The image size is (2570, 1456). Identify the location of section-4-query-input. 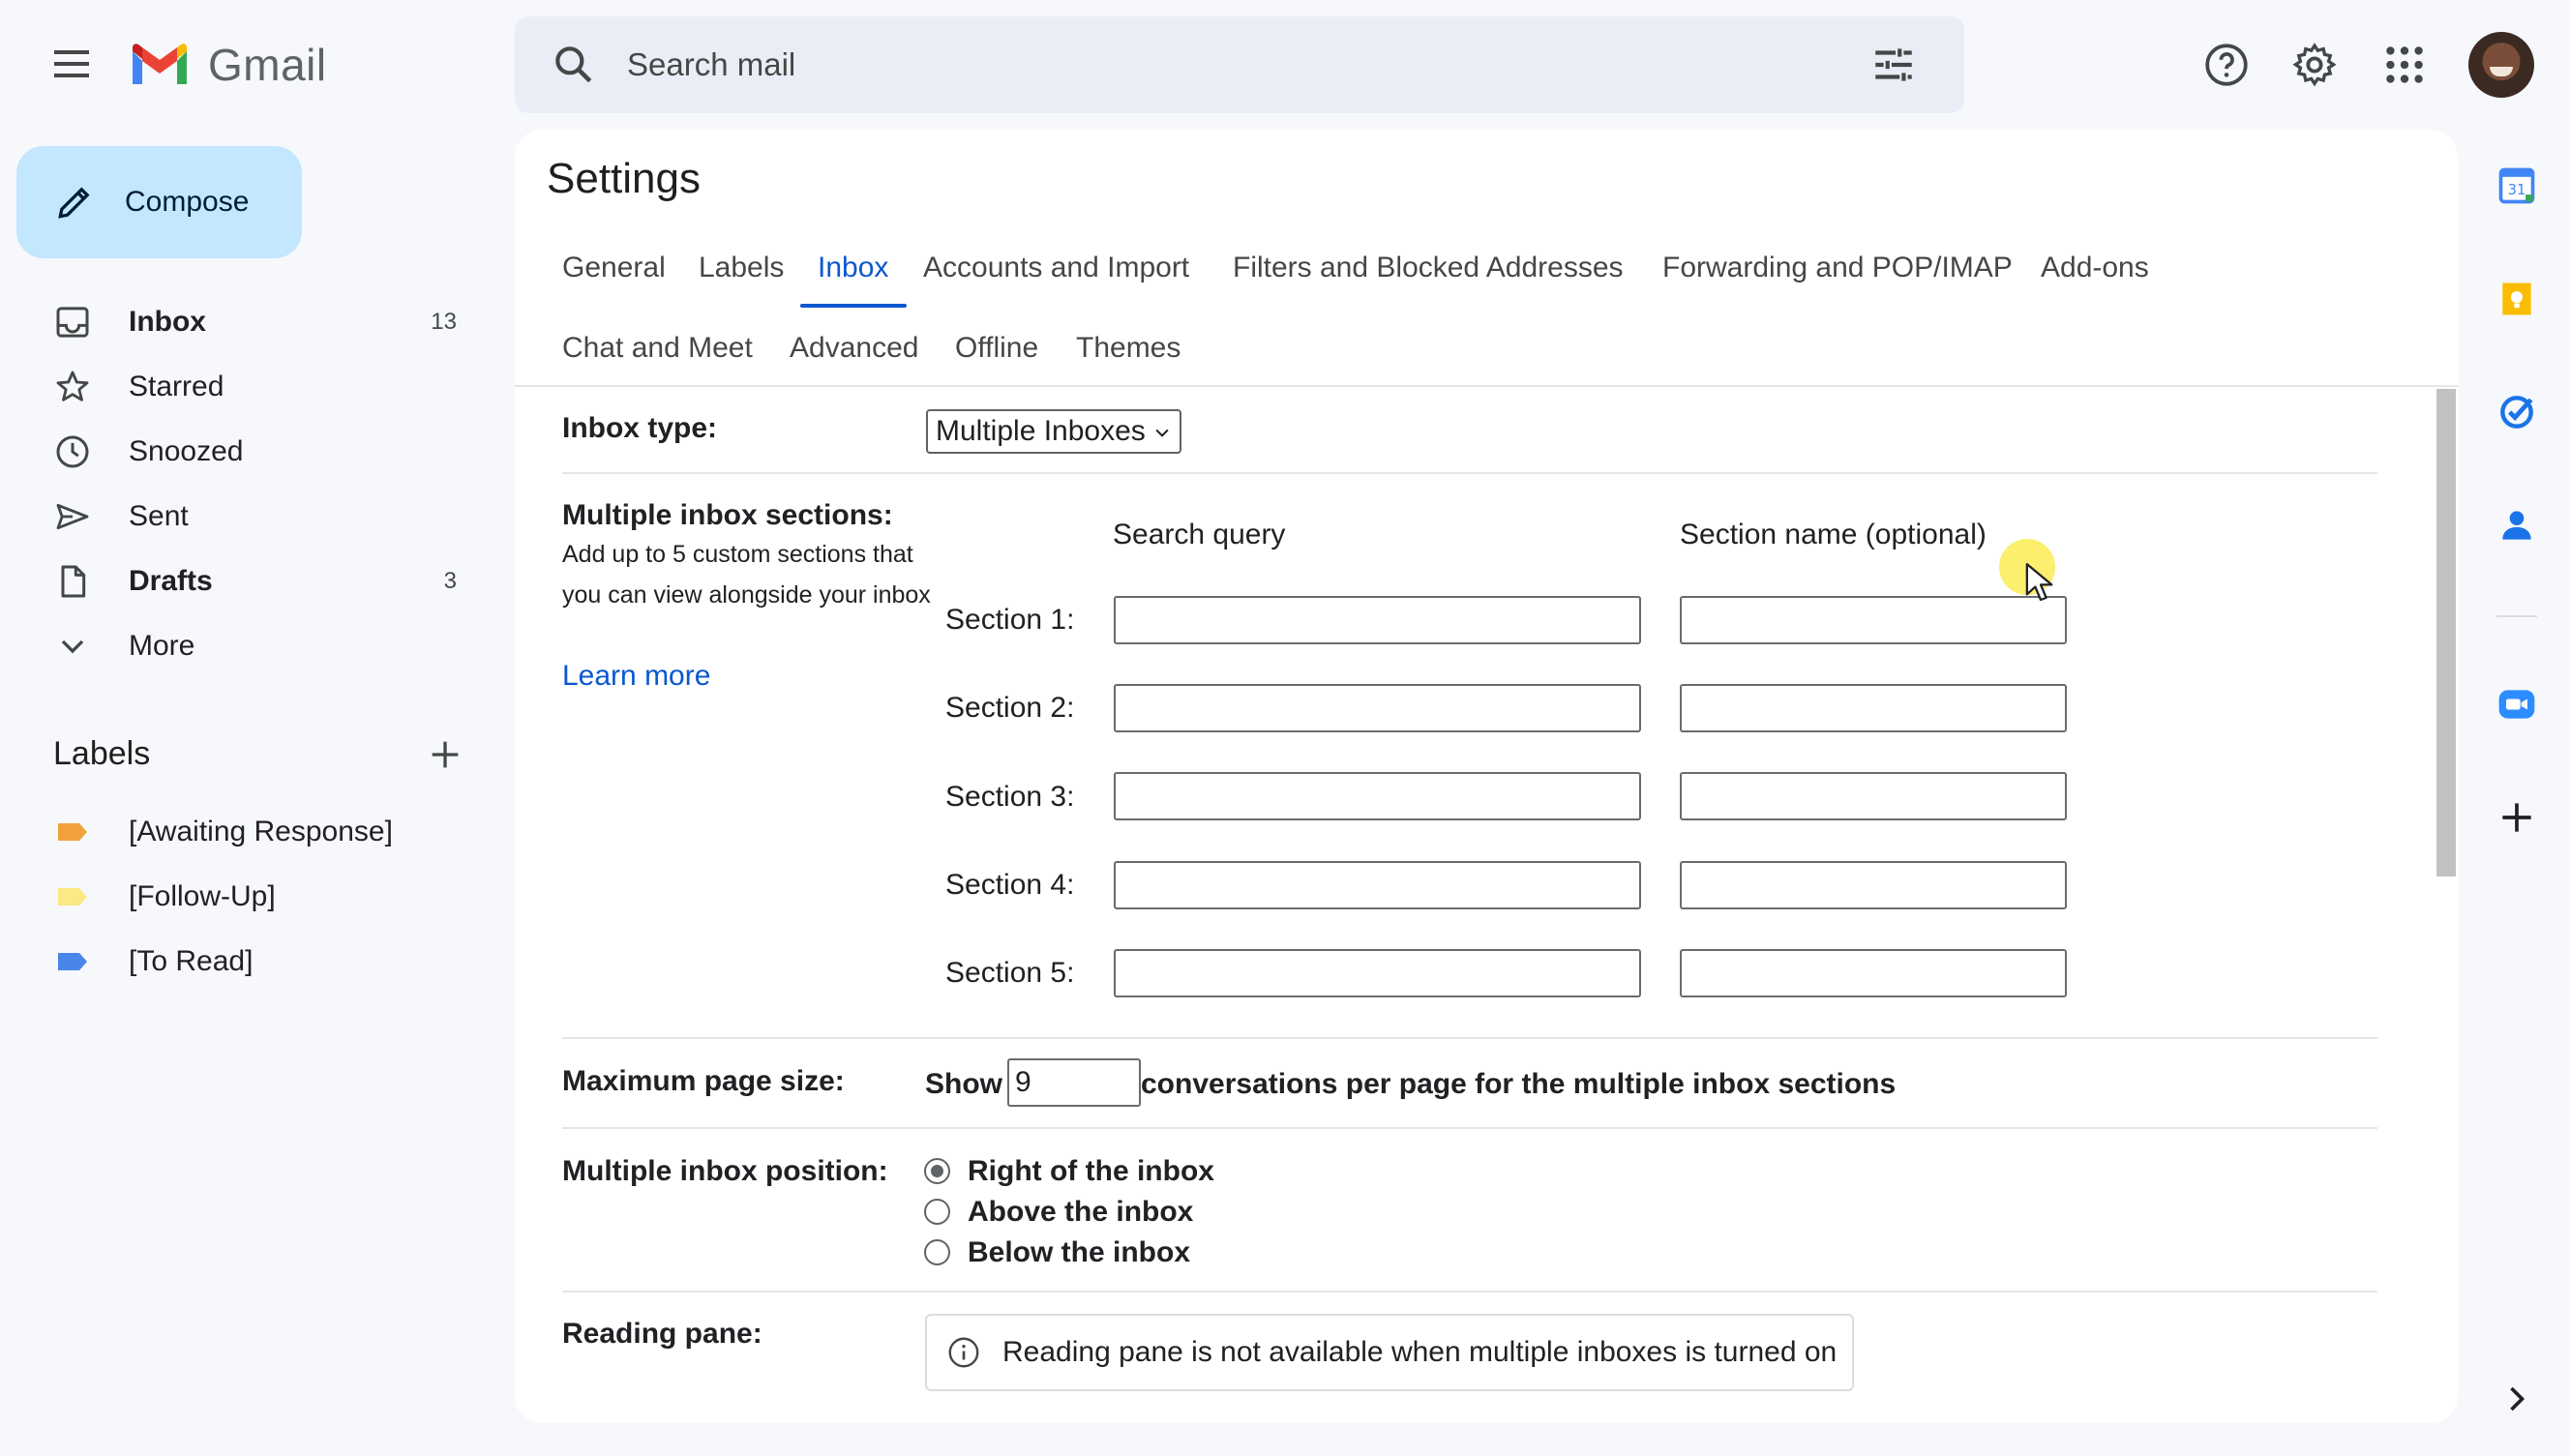
(1378, 885).